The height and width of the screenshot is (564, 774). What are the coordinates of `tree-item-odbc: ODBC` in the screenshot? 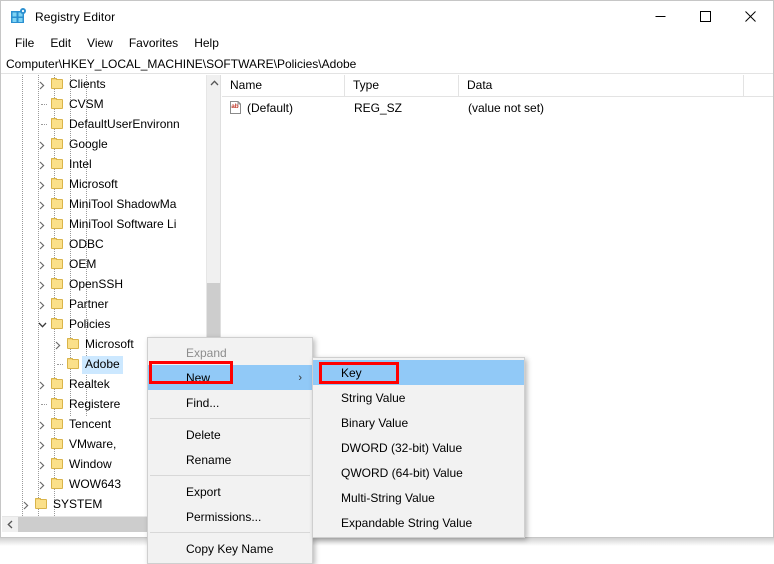 It's located at (104, 245).